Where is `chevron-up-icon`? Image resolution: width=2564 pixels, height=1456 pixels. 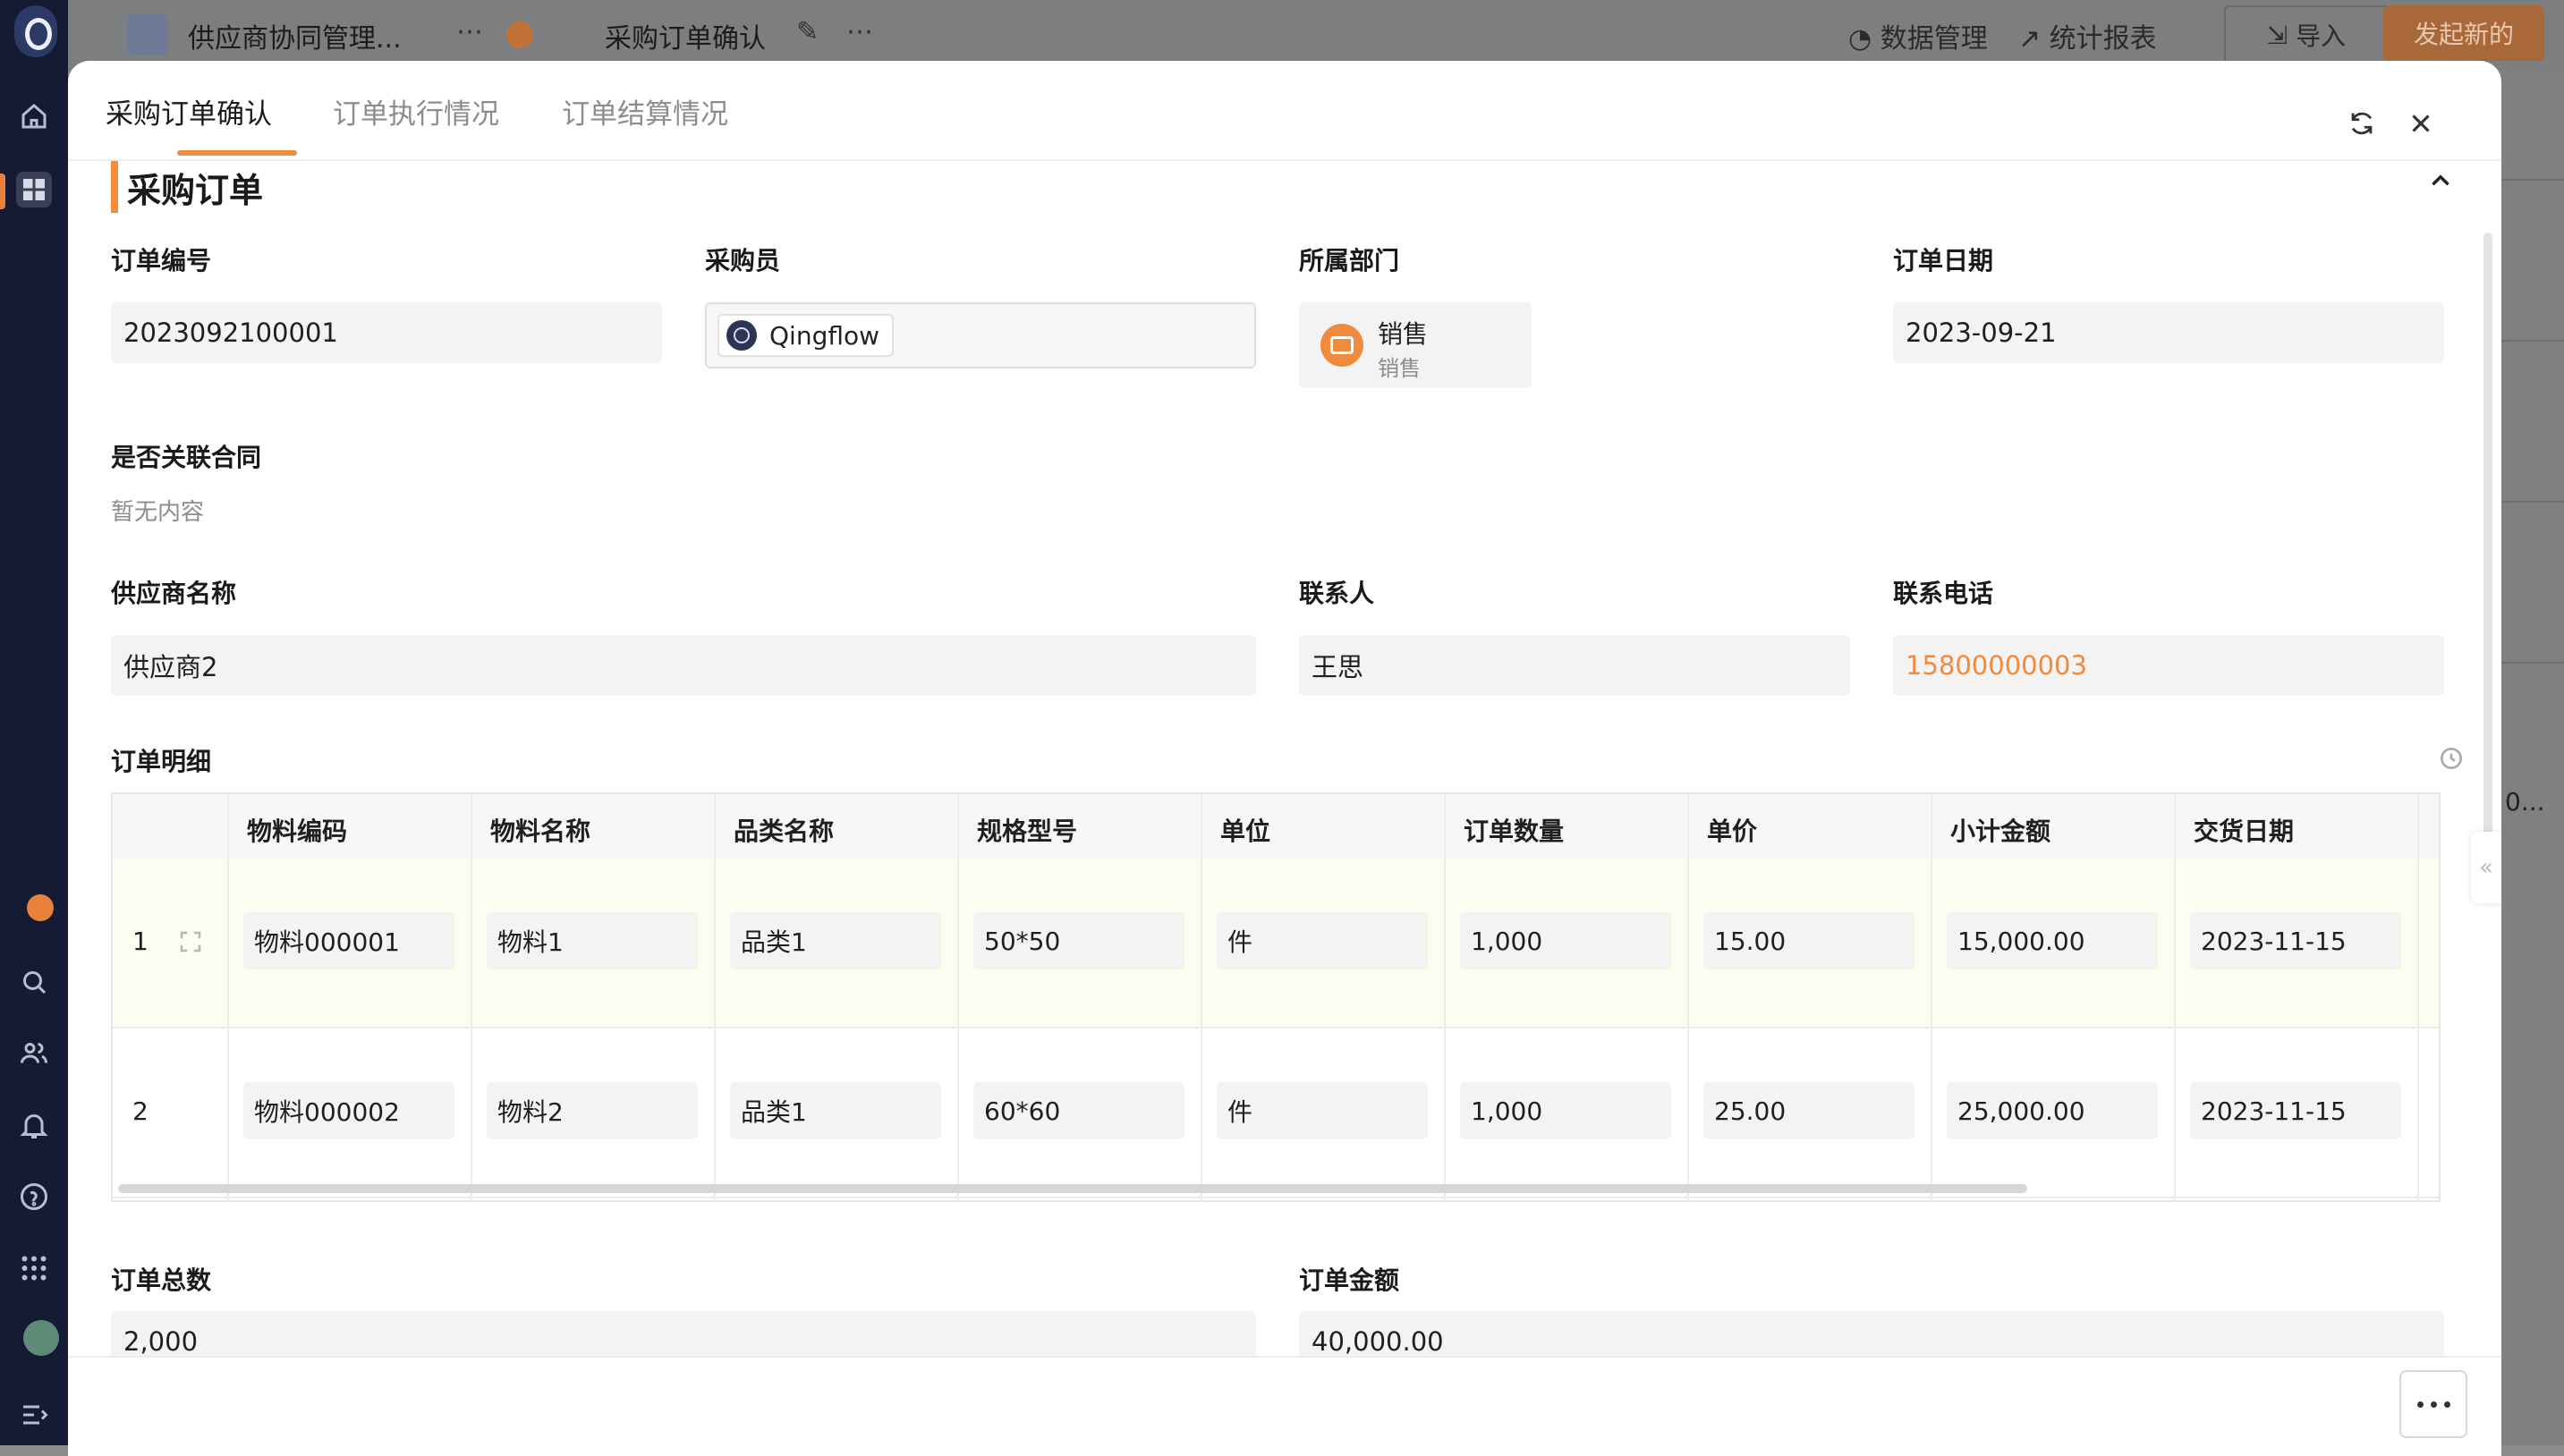 chevron-up-icon is located at coordinates (2440, 180).